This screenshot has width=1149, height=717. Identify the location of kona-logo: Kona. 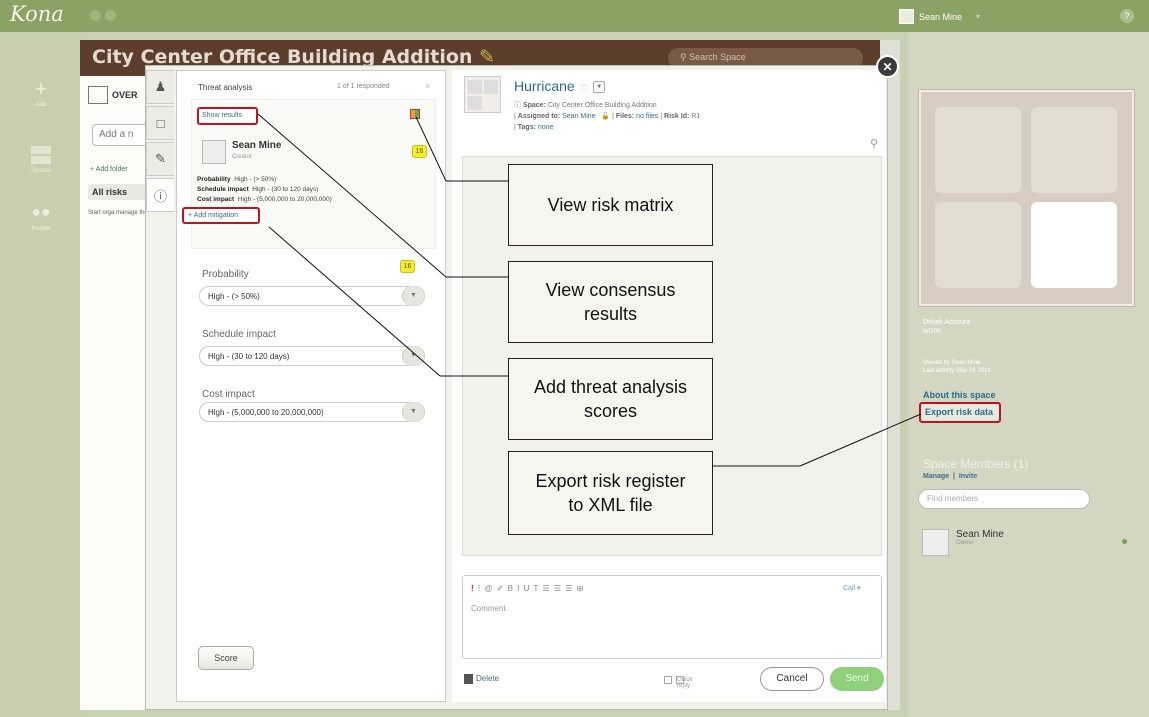
(37, 14).